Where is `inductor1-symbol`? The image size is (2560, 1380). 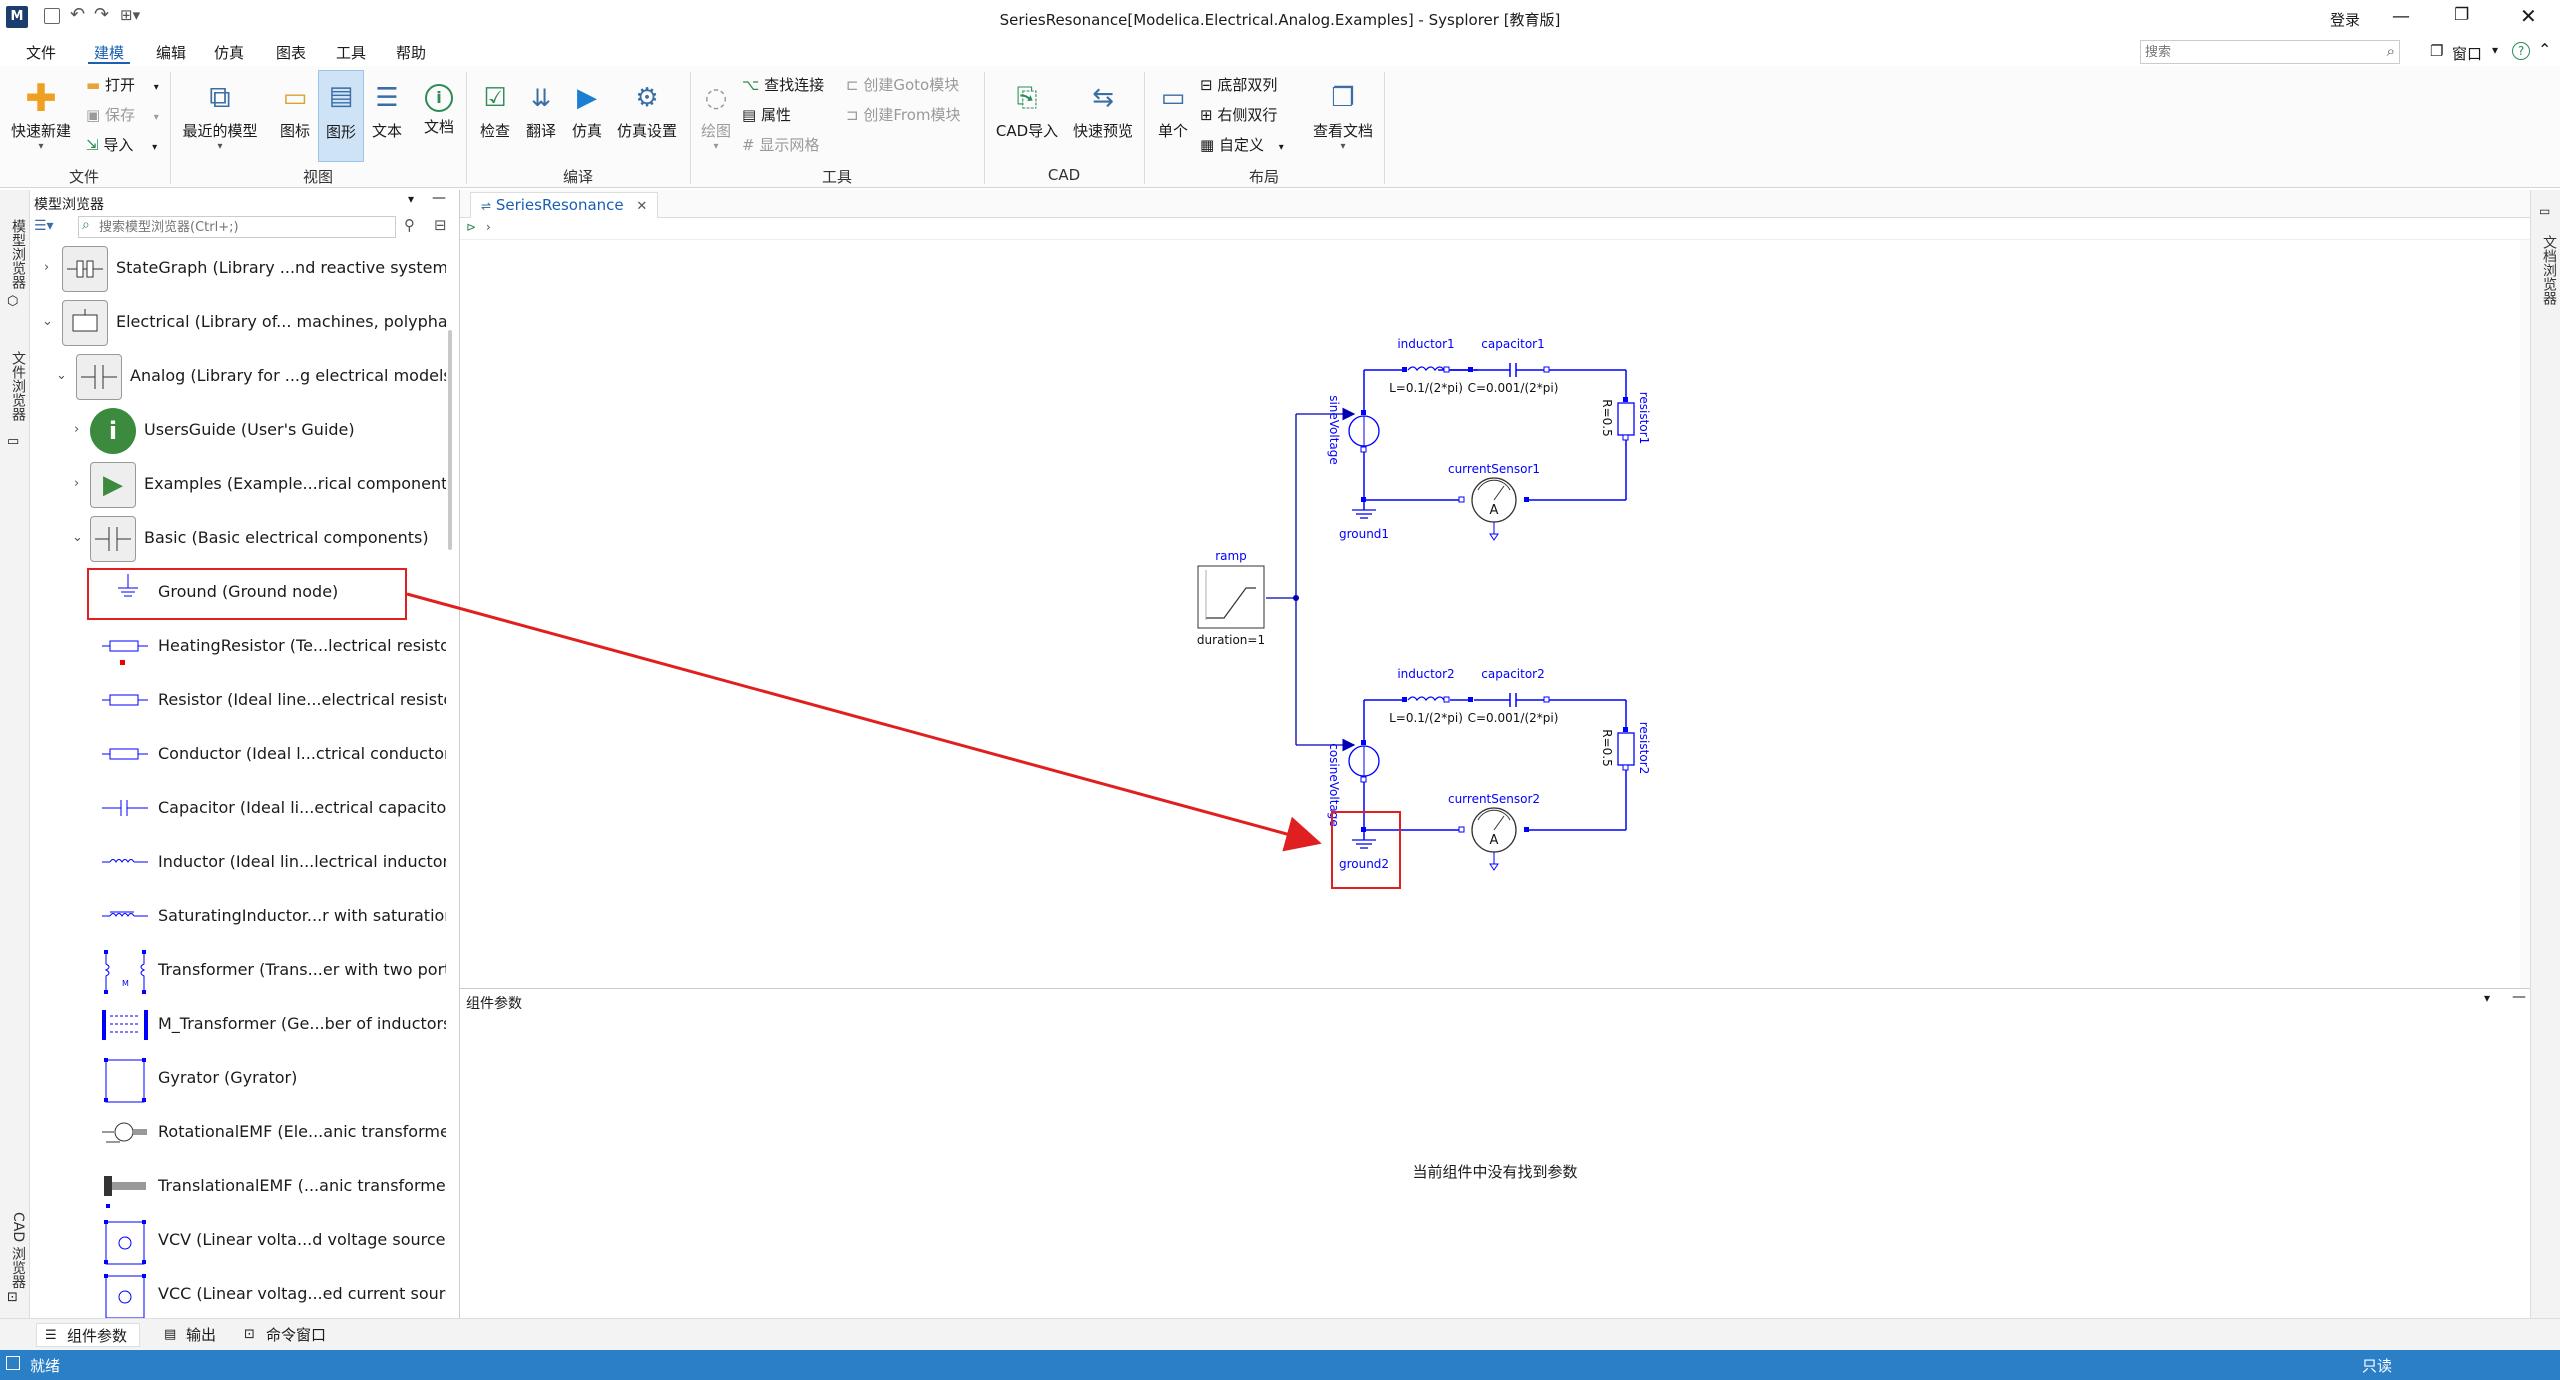
inductor1-symbol is located at coordinates (1437, 369).